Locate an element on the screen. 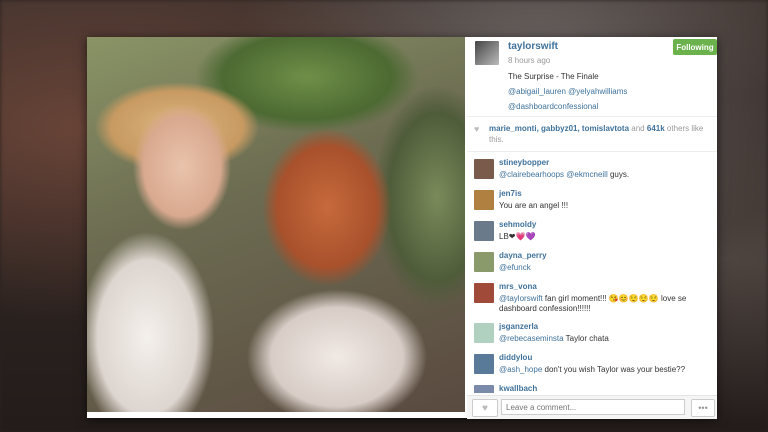 The width and height of the screenshot is (768, 432). commenter-username: jen7is is located at coordinates (510, 193).